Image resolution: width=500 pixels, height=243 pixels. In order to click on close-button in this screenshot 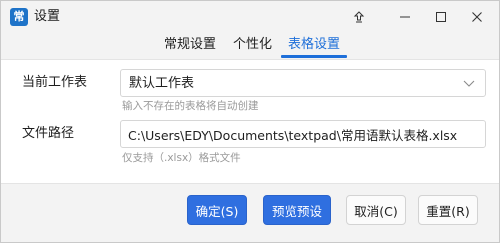, I will do `click(477, 17)`.